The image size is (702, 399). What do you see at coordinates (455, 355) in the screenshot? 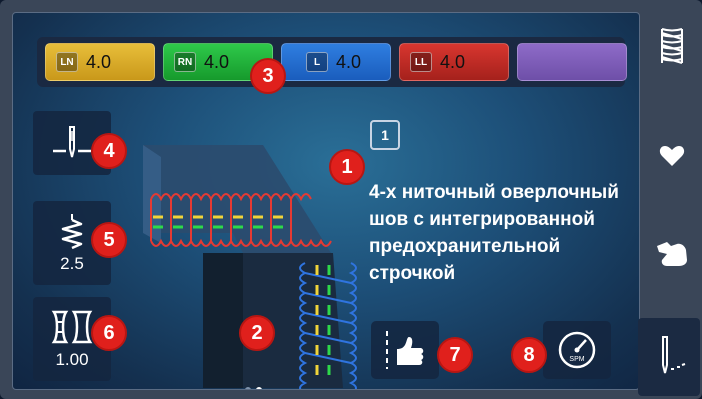
I see `callout-7: 7` at bounding box center [455, 355].